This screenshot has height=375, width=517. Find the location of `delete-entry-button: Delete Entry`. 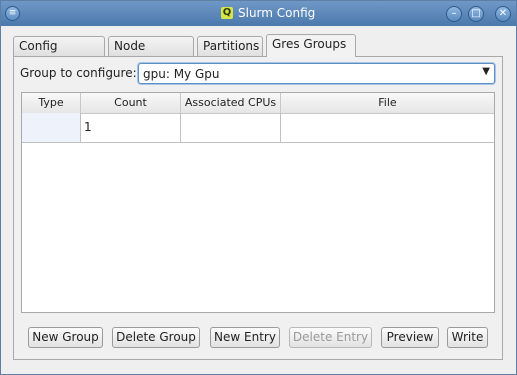

delete-entry-button: Delete Entry is located at coordinates (330, 337).